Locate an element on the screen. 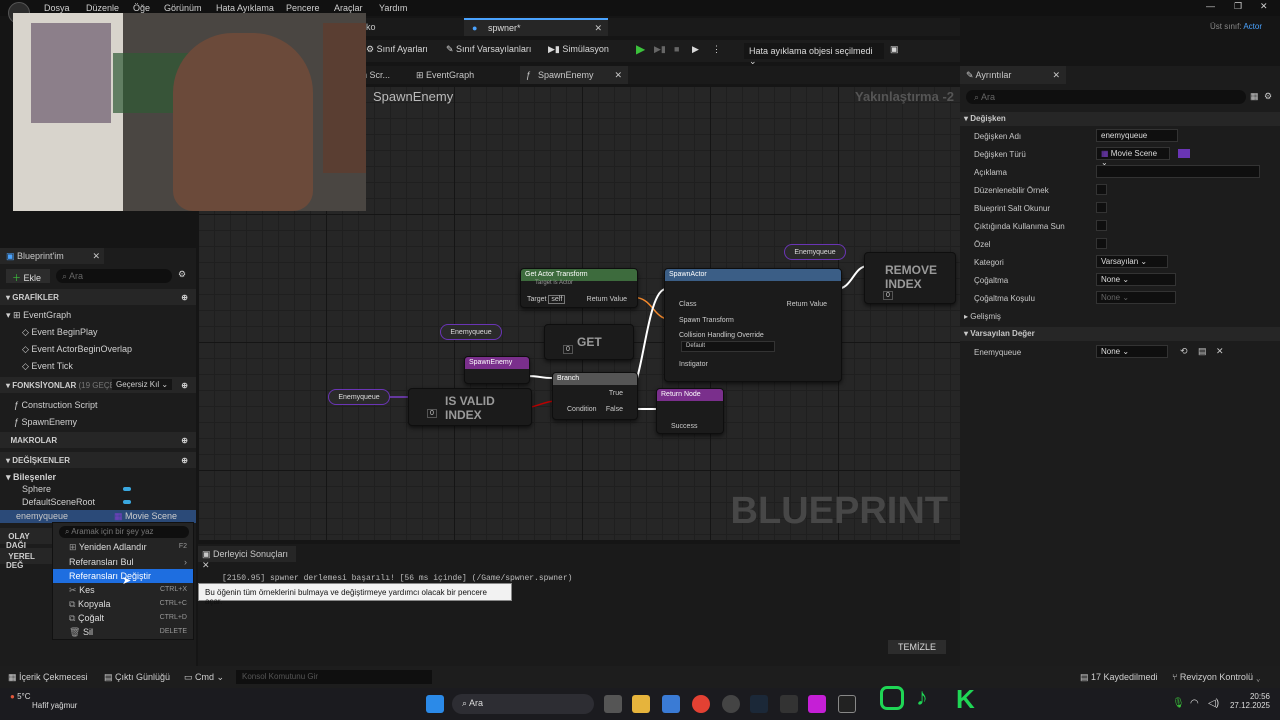  store-icon is located at coordinates (671, 704).